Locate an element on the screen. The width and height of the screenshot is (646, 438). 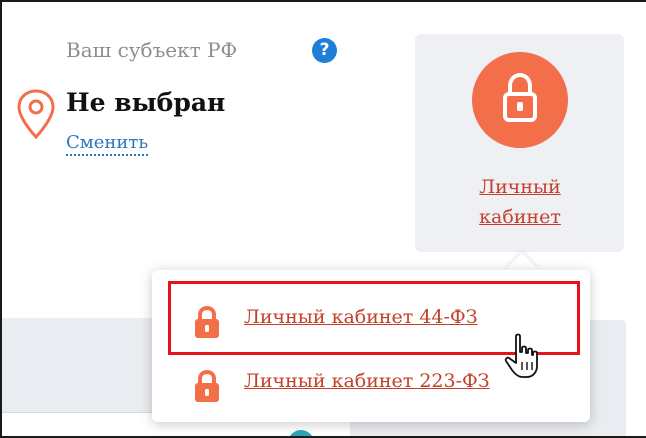
selected-region: Не выбран is located at coordinates (146, 102).